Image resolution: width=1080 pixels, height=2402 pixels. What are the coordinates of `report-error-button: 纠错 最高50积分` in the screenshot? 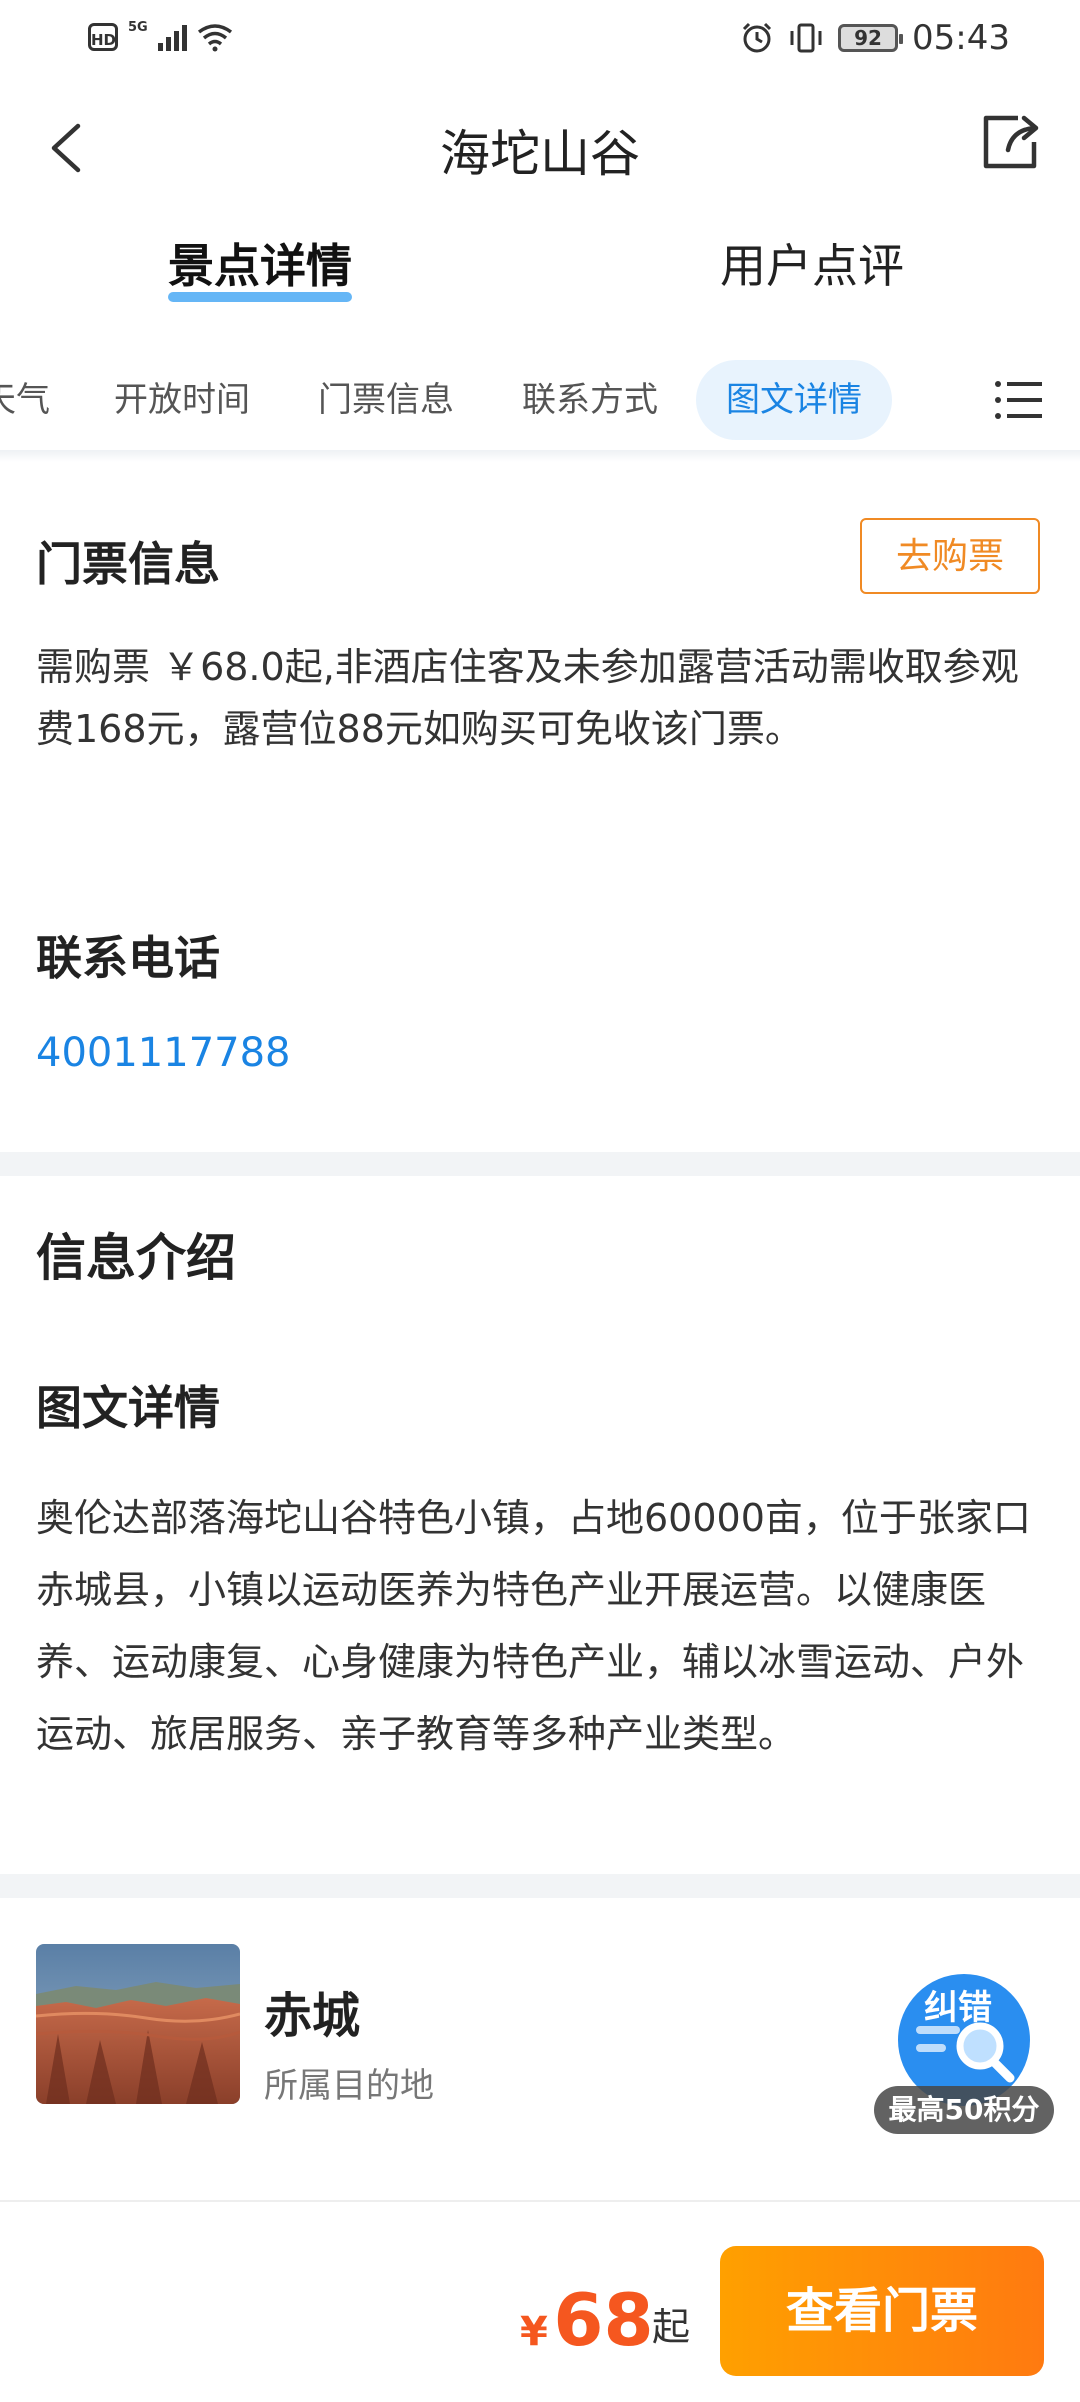 It's located at (964, 2050).